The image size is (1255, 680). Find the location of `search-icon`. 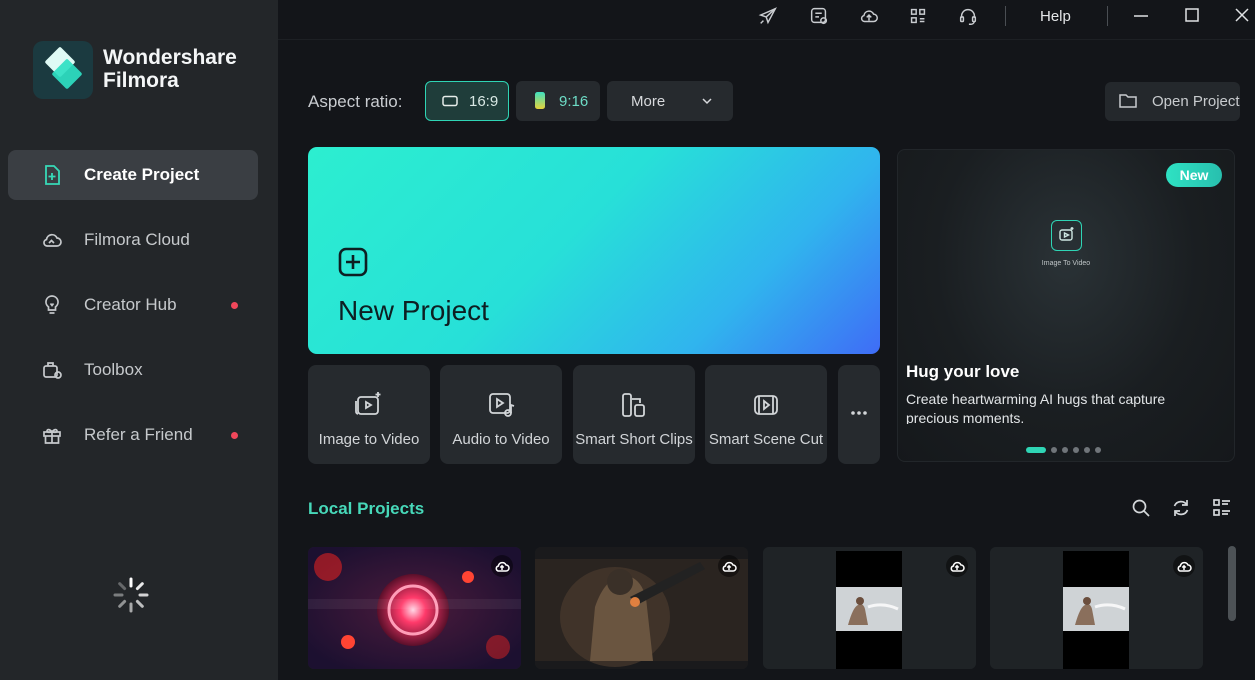

search-icon is located at coordinates (1141, 508).